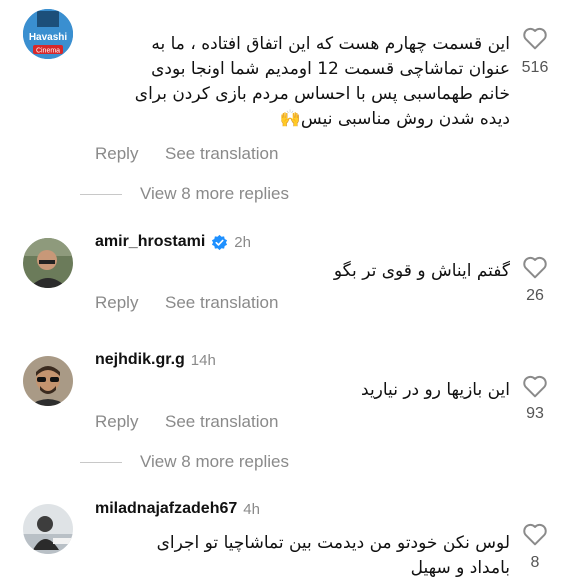  What do you see at coordinates (394, 119) in the screenshot?
I see `comment-line: دیده شدن روش مناسبی نیس🙌` at bounding box center [394, 119].